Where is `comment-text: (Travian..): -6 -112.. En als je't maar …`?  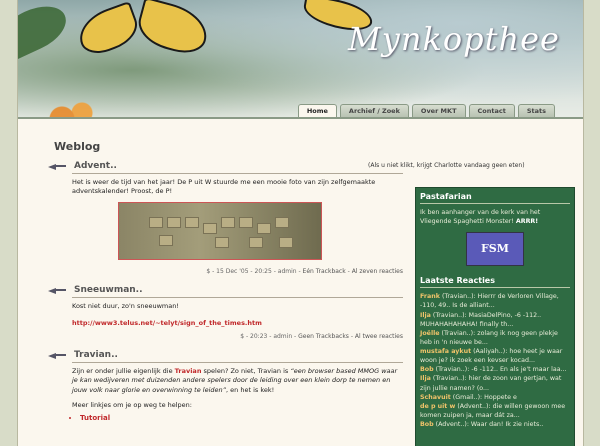 comment-text: (Travian..): -6 -112.. En als je't maar … is located at coordinates (500, 369).